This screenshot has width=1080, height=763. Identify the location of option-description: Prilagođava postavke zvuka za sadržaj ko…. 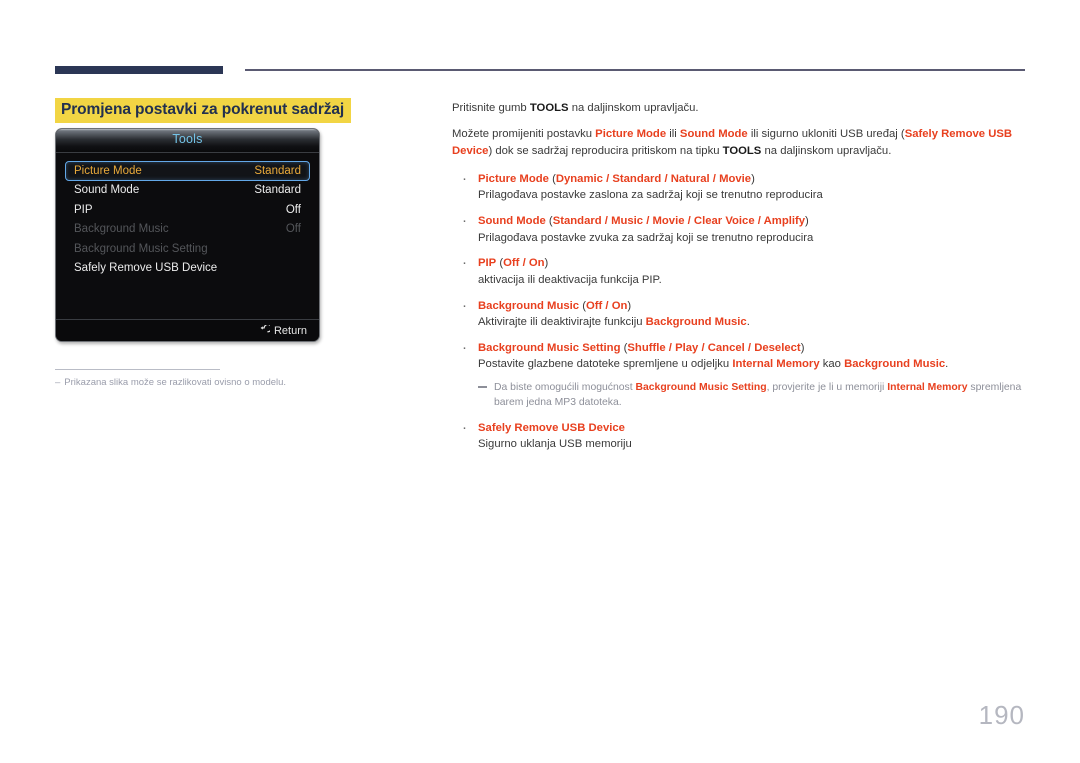
(646, 237).